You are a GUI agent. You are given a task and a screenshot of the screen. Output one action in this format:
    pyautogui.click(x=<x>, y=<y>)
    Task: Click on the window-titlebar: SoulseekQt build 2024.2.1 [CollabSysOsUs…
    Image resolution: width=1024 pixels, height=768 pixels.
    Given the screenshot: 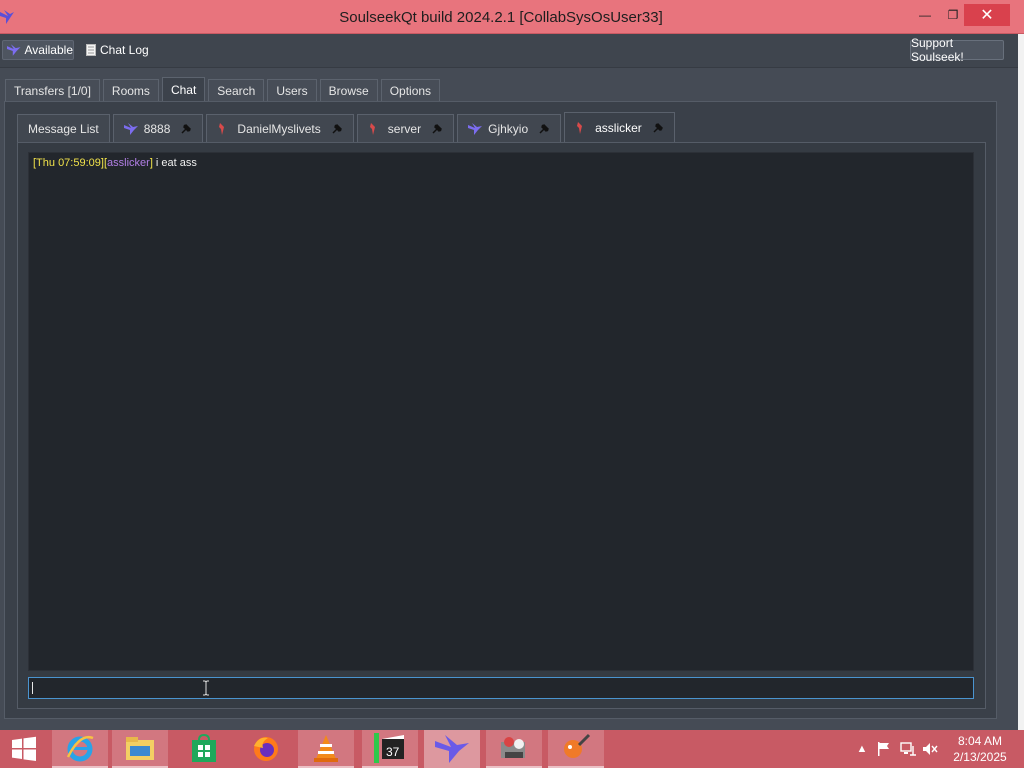 What is the action you would take?
    pyautogui.click(x=512, y=17)
    